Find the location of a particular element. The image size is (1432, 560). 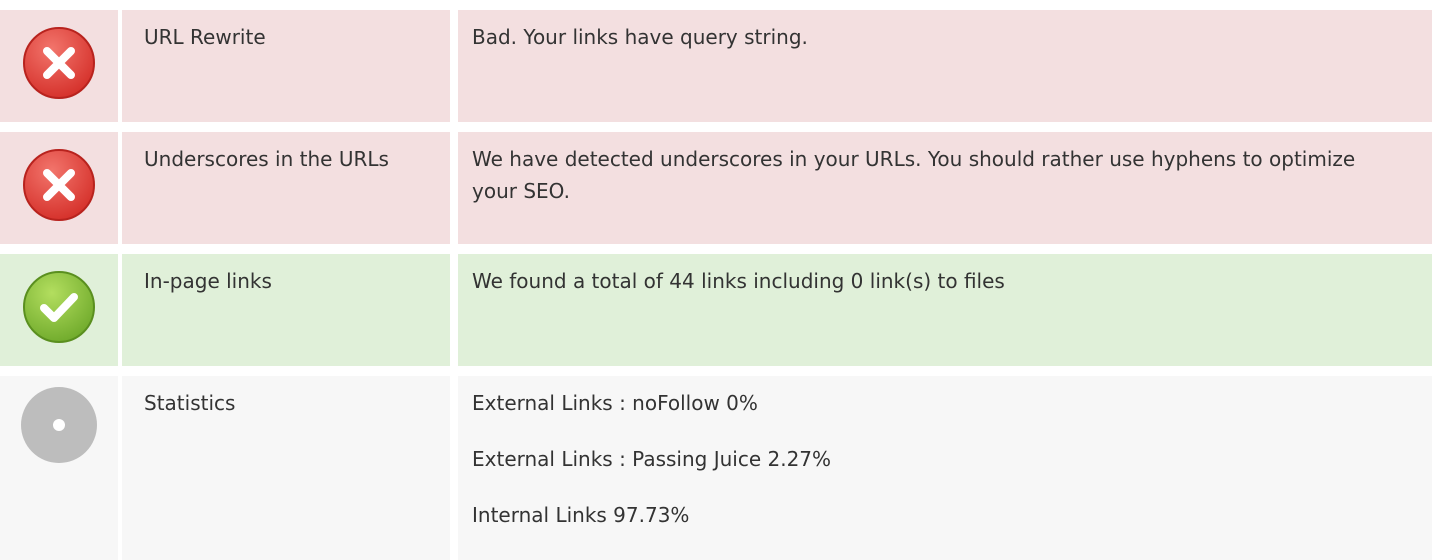

check-label: In-page links is located at coordinates (286, 310).